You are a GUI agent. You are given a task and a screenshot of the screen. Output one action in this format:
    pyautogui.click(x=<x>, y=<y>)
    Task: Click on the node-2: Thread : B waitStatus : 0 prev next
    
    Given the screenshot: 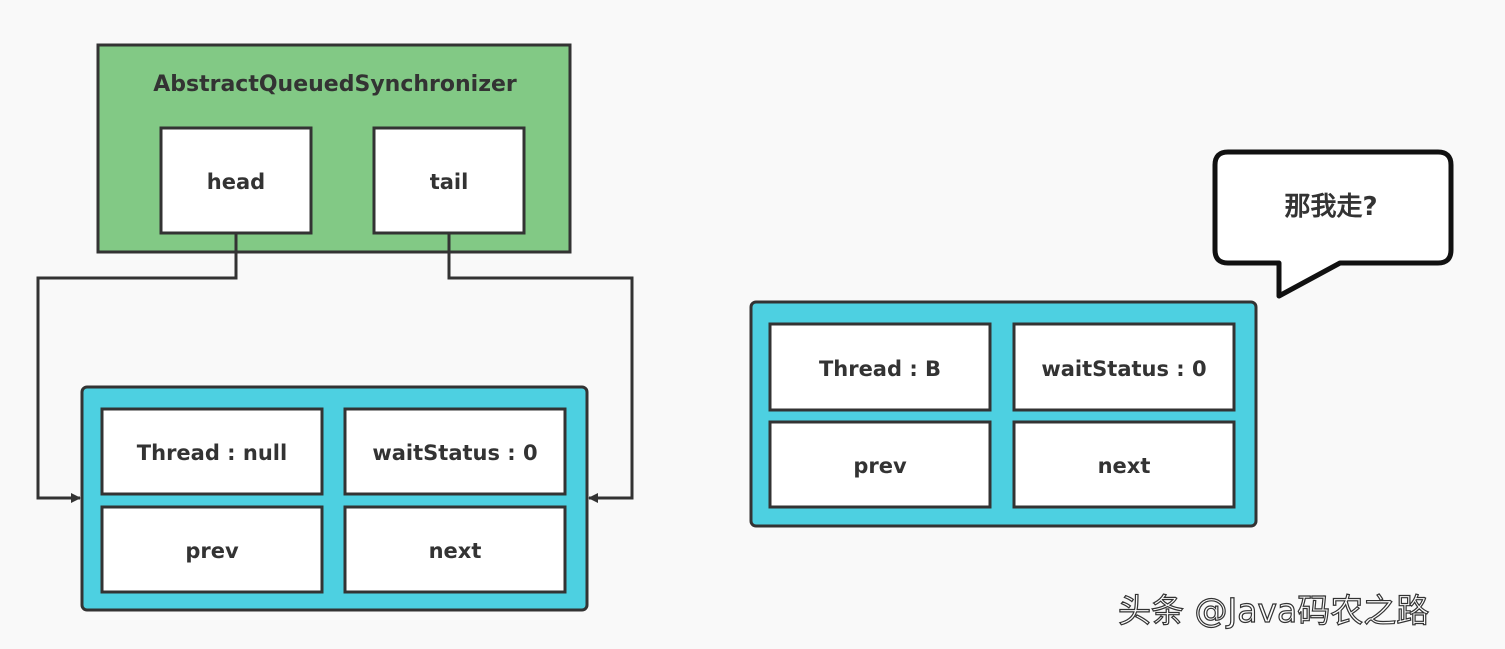 What is the action you would take?
    pyautogui.click(x=1003, y=414)
    